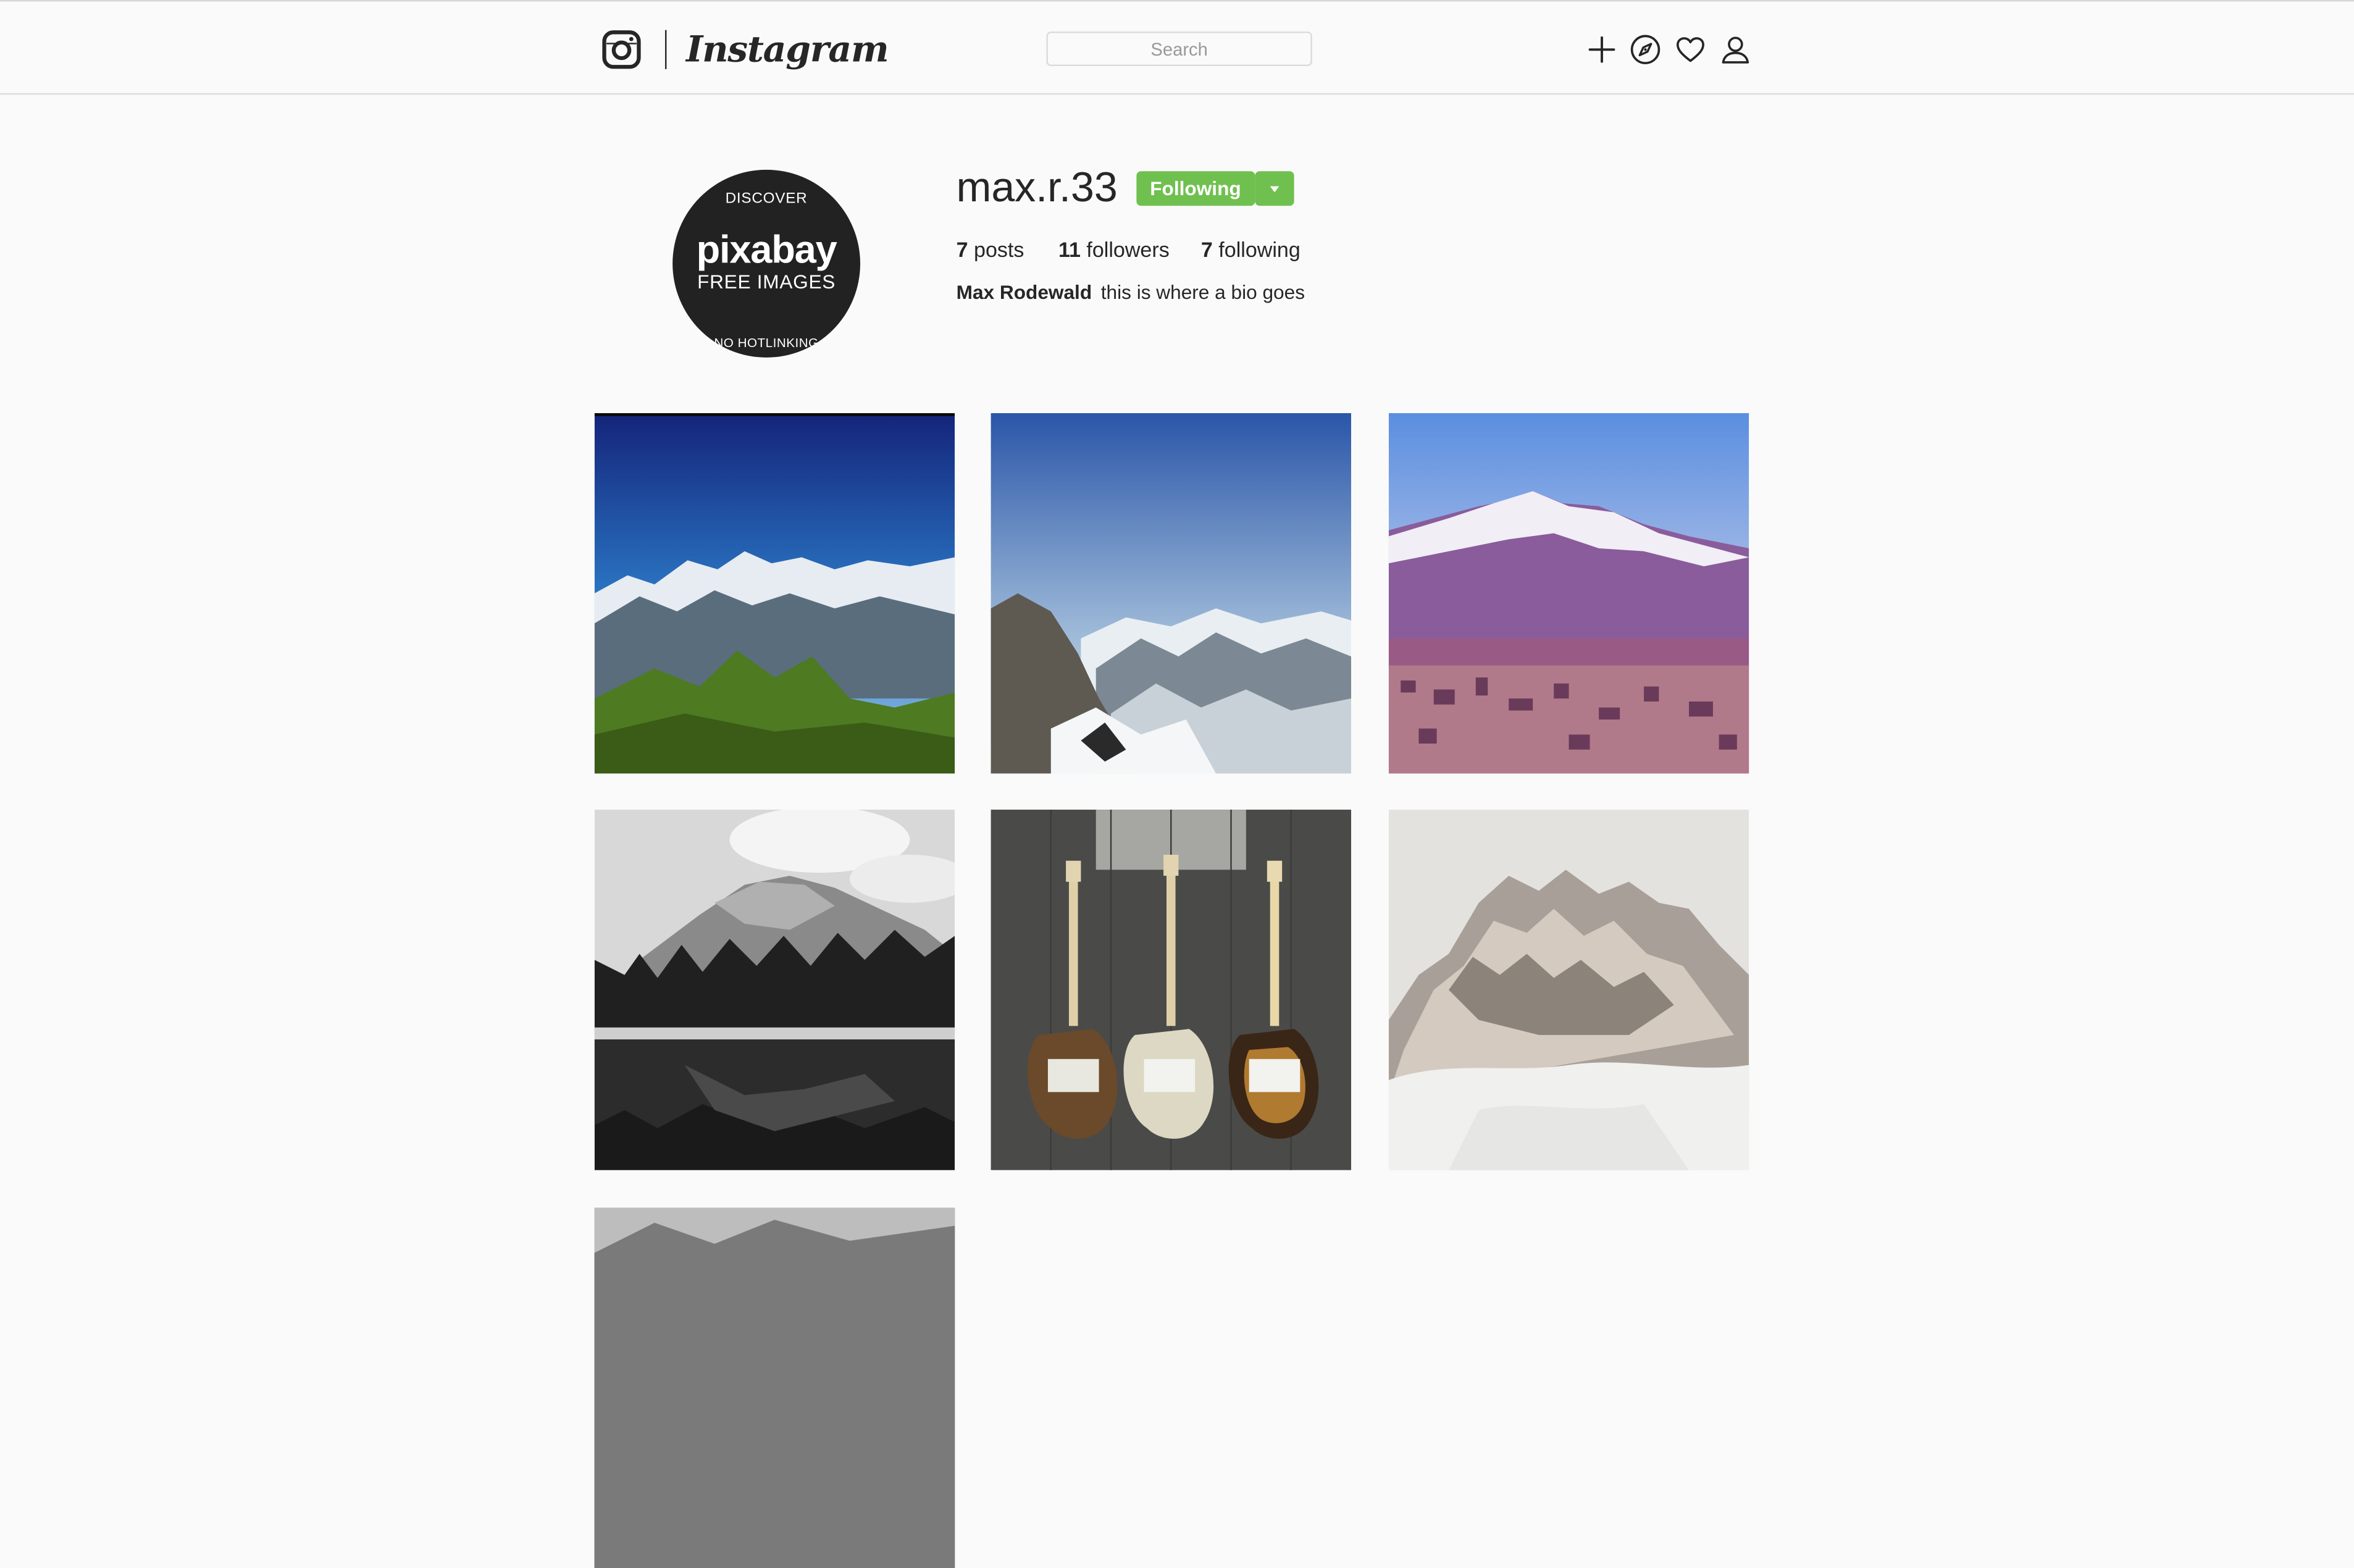 This screenshot has width=2354, height=1568. I want to click on top-nav-bar: Instagram, so click(1177, 47).